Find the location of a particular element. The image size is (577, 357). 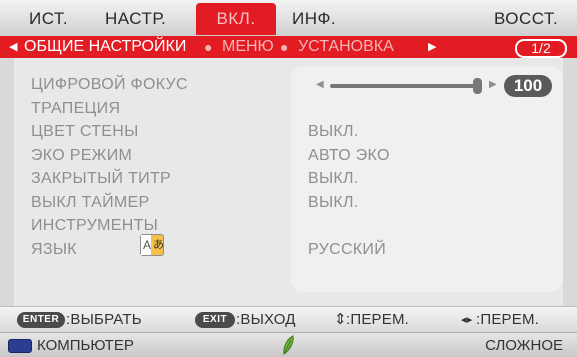

setting-closed-caption: ЗАКРЫТЫЙ ТИТР is located at coordinates (101, 179).